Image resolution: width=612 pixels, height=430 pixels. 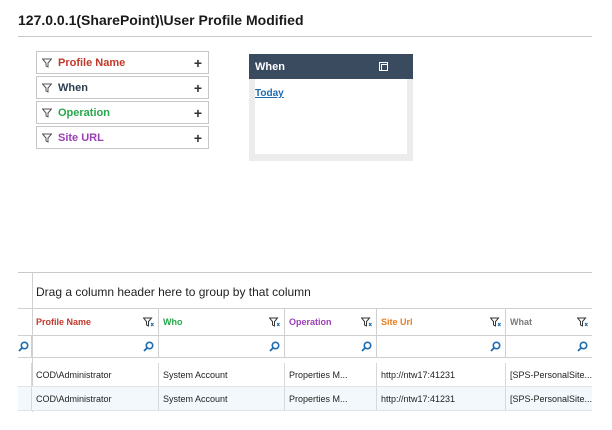 What do you see at coordinates (81, 137) in the screenshot?
I see `filter-label-site-url: Site URL` at bounding box center [81, 137].